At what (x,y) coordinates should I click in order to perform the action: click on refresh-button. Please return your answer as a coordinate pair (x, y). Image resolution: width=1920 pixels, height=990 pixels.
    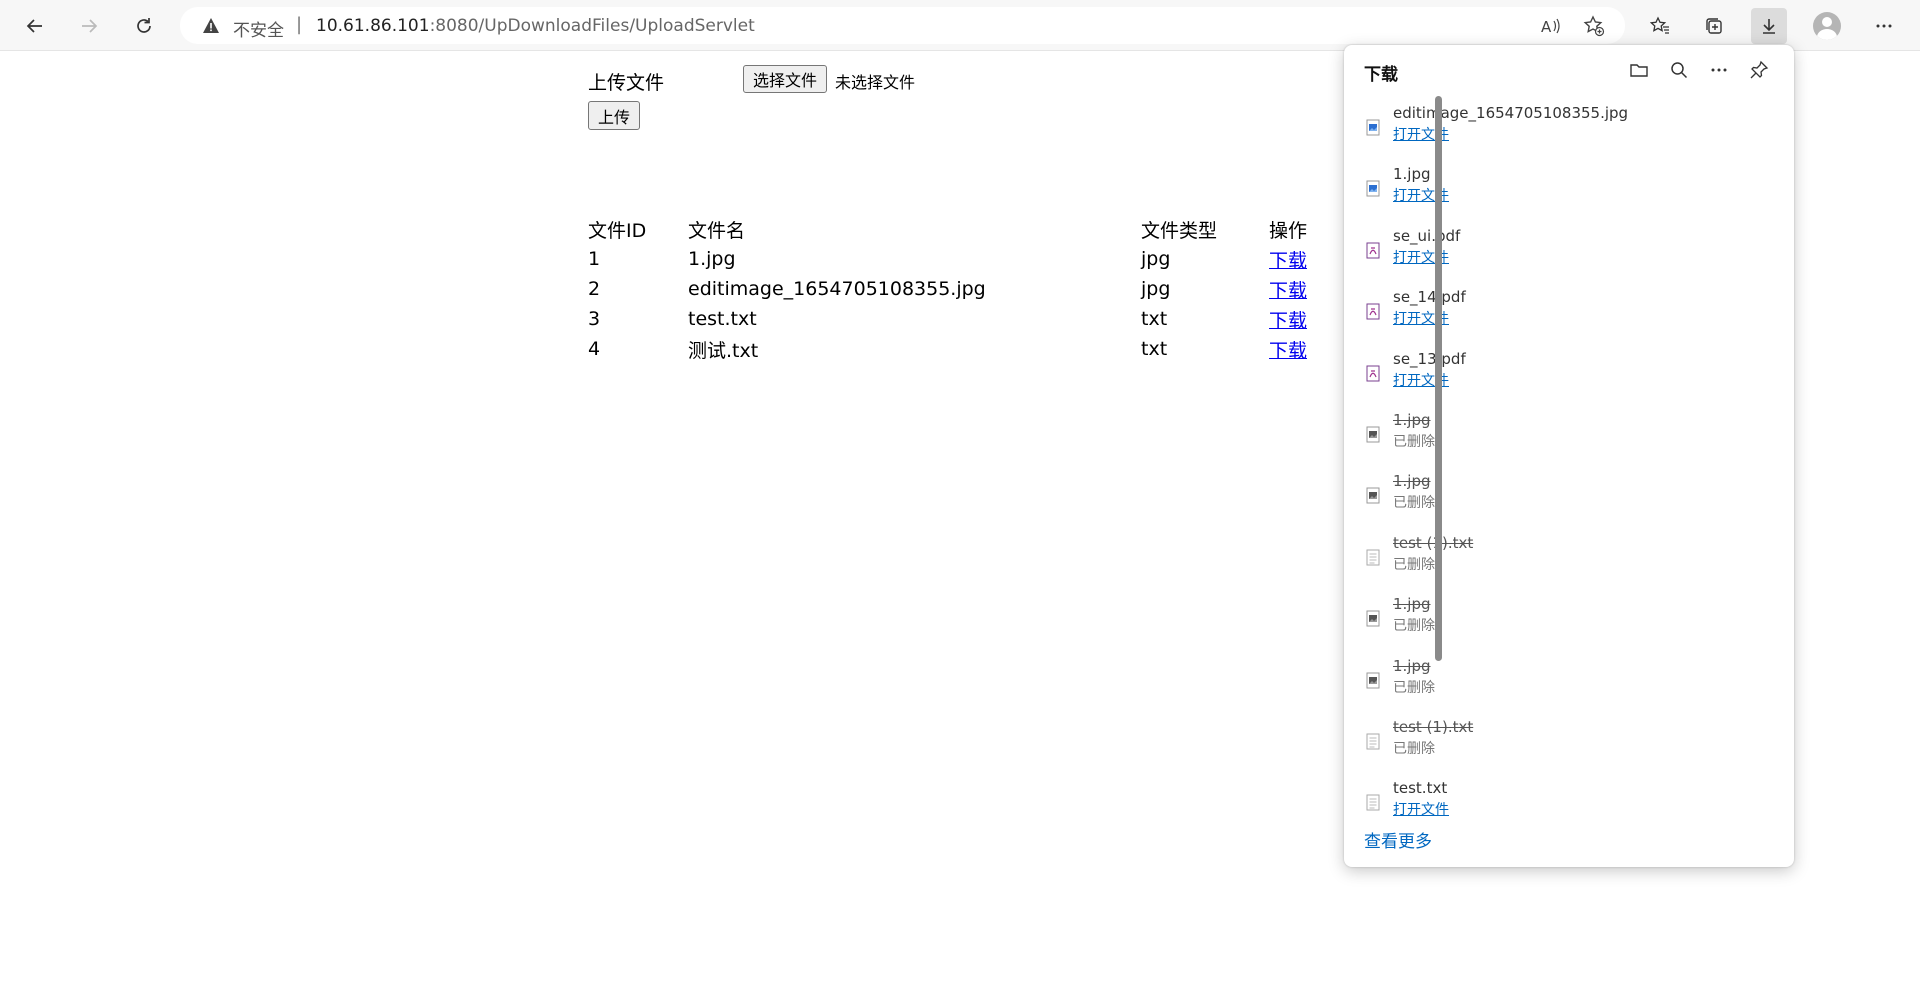
    Looking at the image, I should click on (144, 26).